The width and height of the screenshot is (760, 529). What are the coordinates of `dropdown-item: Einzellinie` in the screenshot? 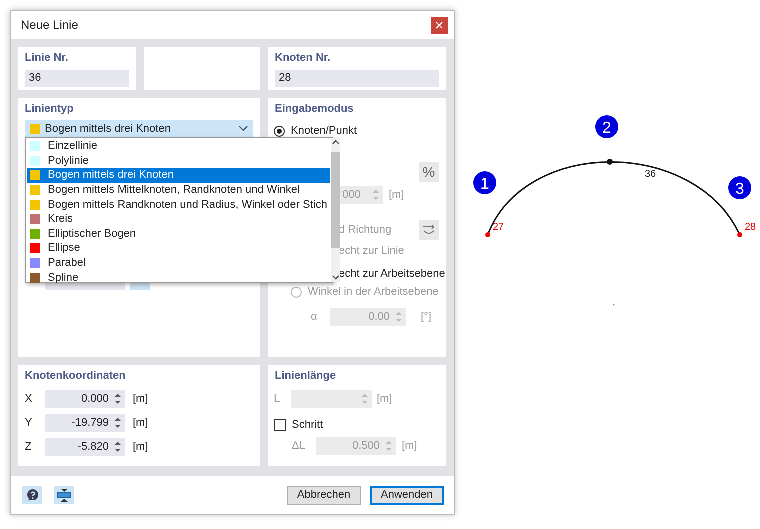 It's located at (178, 146).